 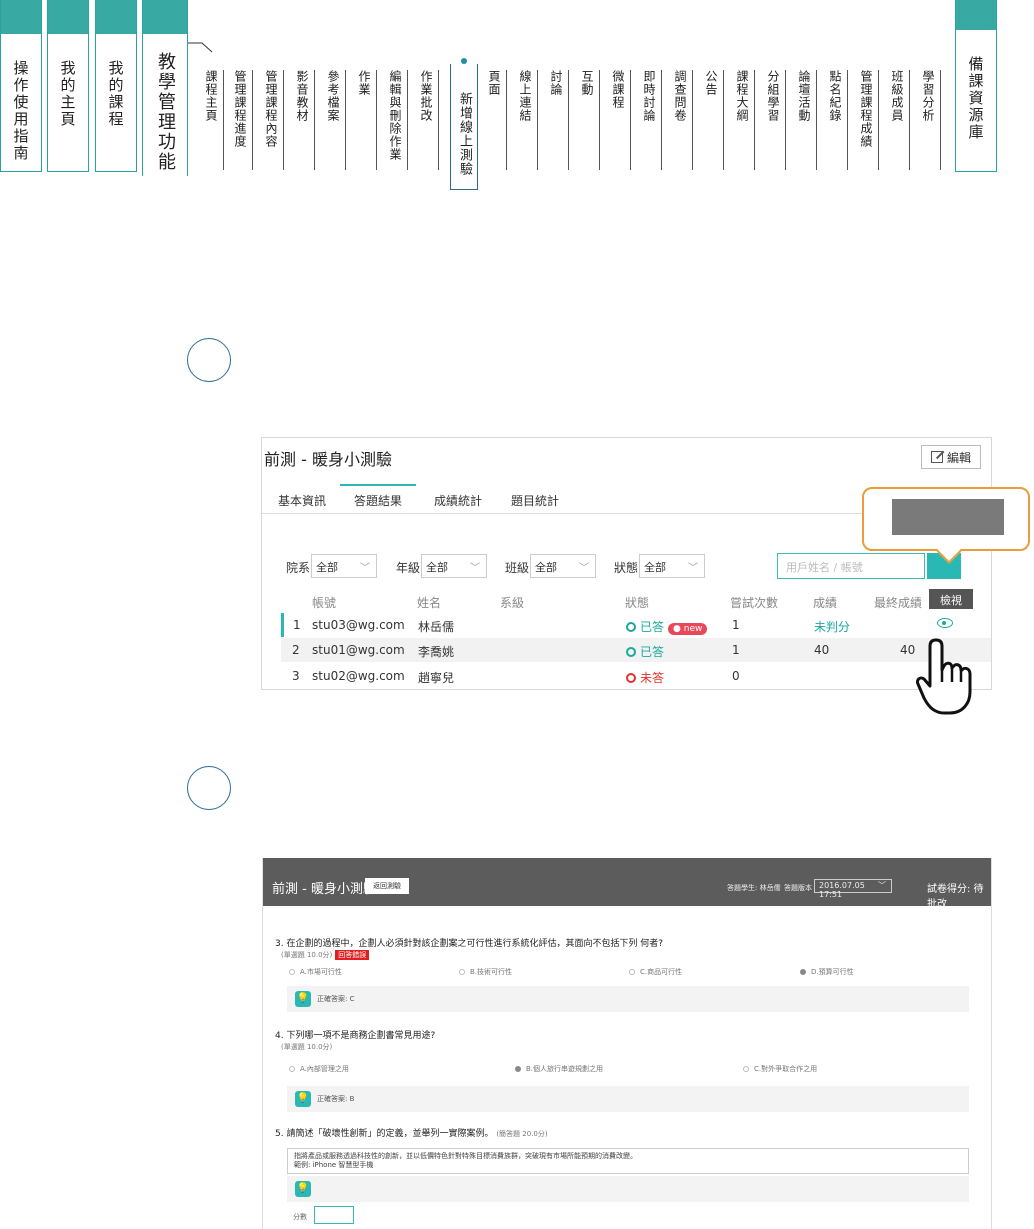 I want to click on question-3-meta: (單選題 10.0分) 回答錯誤, so click(x=325, y=955).